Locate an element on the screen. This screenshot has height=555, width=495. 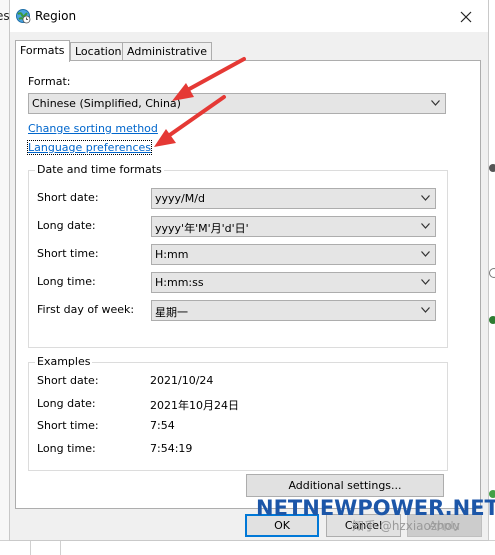
long-date-value: yyyy'年'M'月'd'日' is located at coordinates (202, 228).